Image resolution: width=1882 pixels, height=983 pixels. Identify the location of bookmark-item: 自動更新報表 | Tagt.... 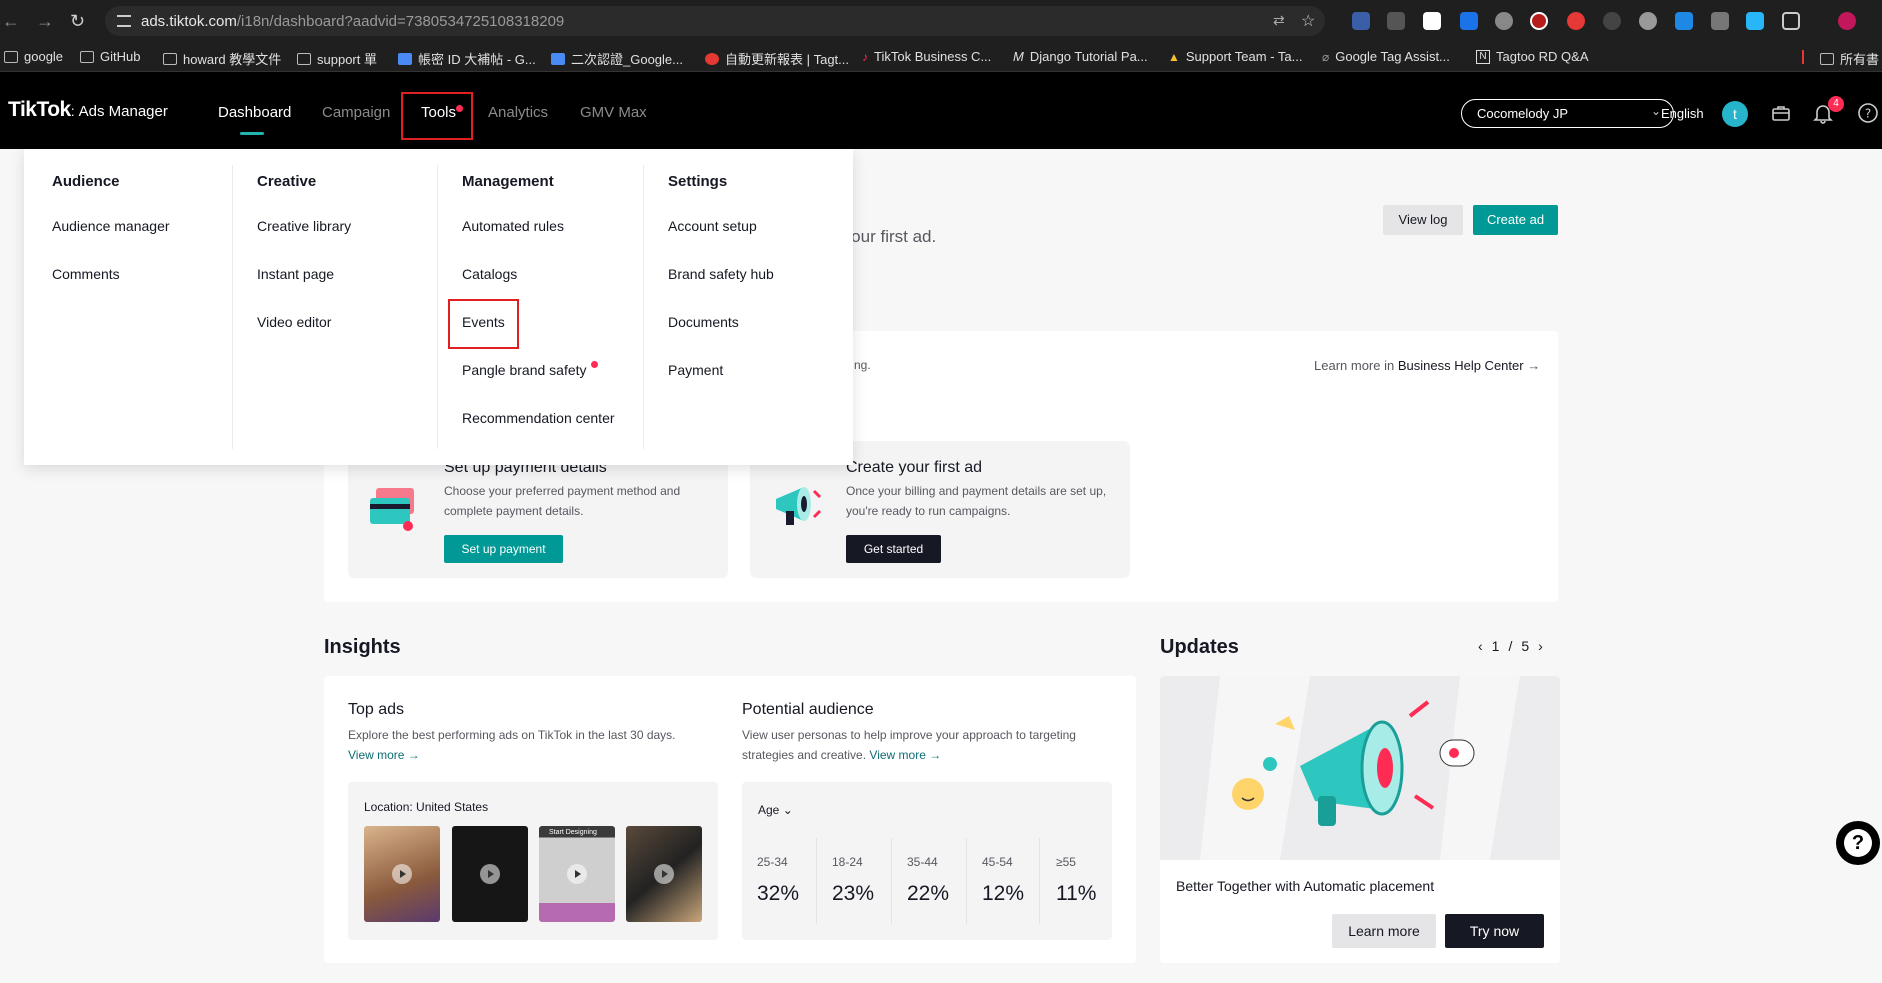
(777, 58).